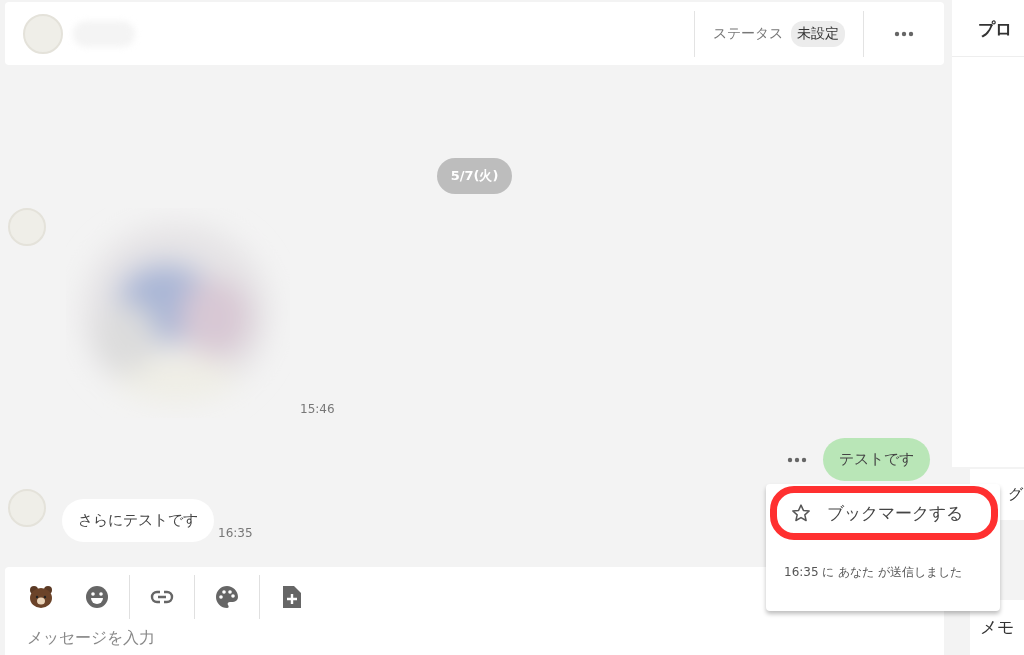 The height and width of the screenshot is (655, 1024). What do you see at coordinates (41, 597) in the screenshot?
I see `bear-icon` at bounding box center [41, 597].